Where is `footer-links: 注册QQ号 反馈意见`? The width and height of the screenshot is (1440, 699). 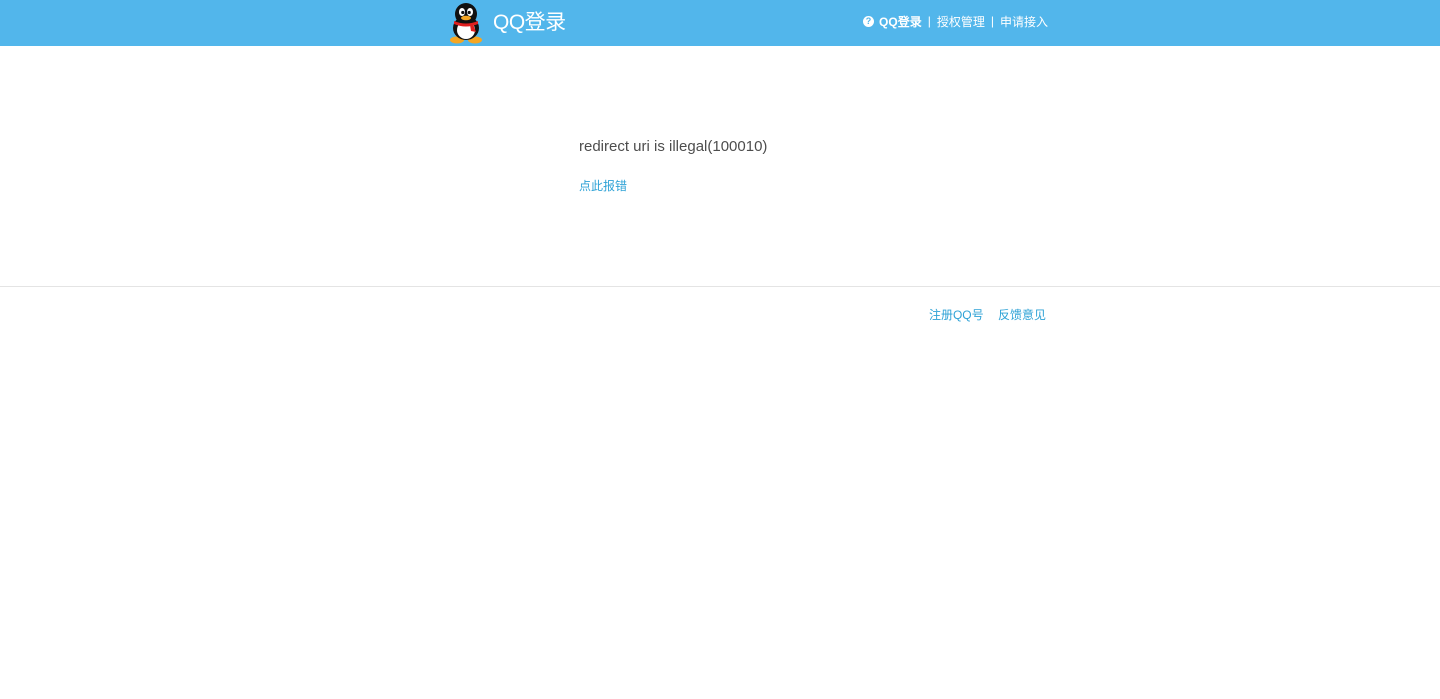
footer-links: 注册QQ号 反馈意见 is located at coordinates (982, 314).